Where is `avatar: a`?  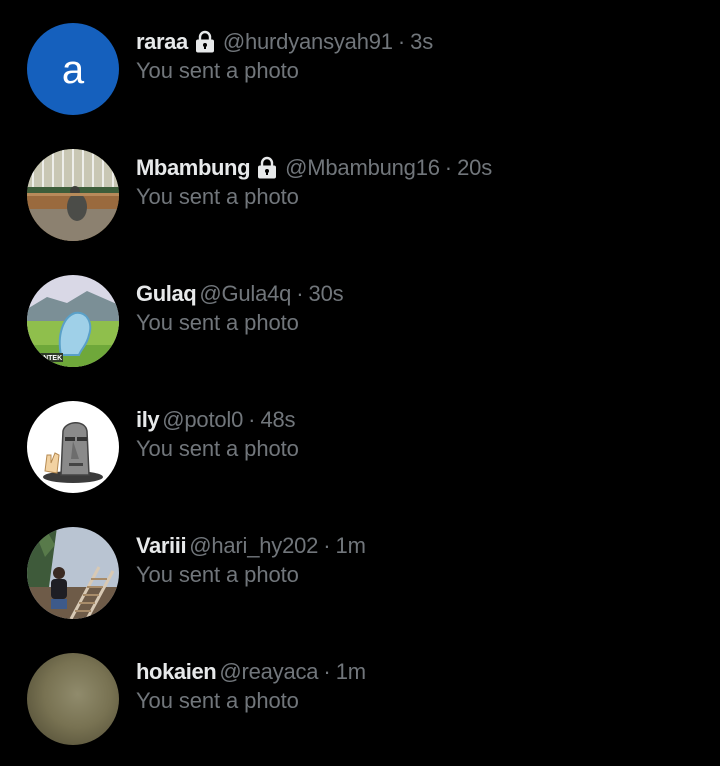 avatar: a is located at coordinates (73, 69).